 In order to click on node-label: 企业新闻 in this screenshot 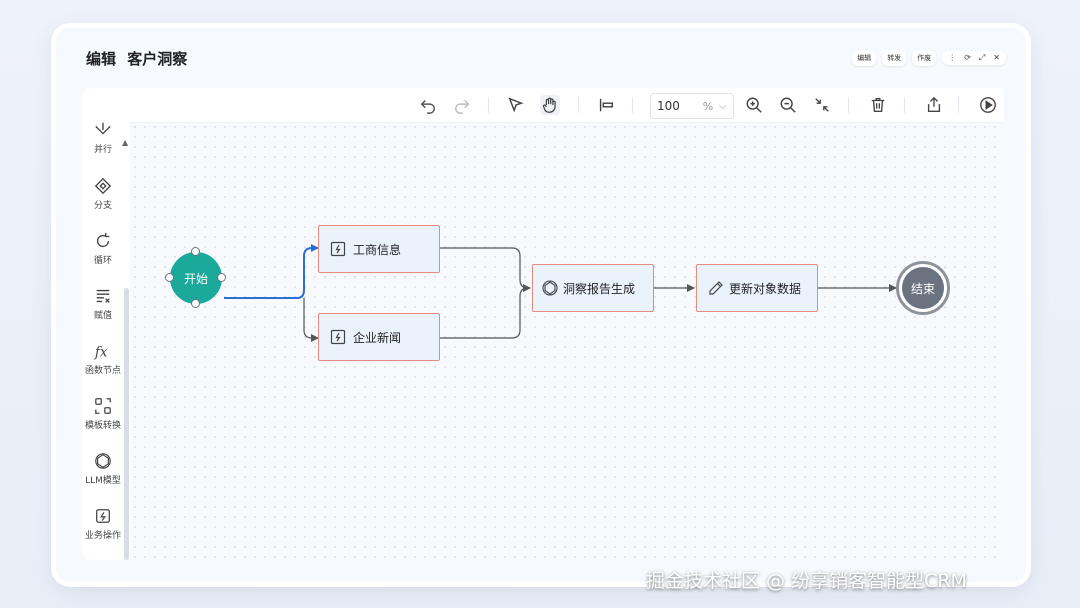, I will do `click(377, 337)`.